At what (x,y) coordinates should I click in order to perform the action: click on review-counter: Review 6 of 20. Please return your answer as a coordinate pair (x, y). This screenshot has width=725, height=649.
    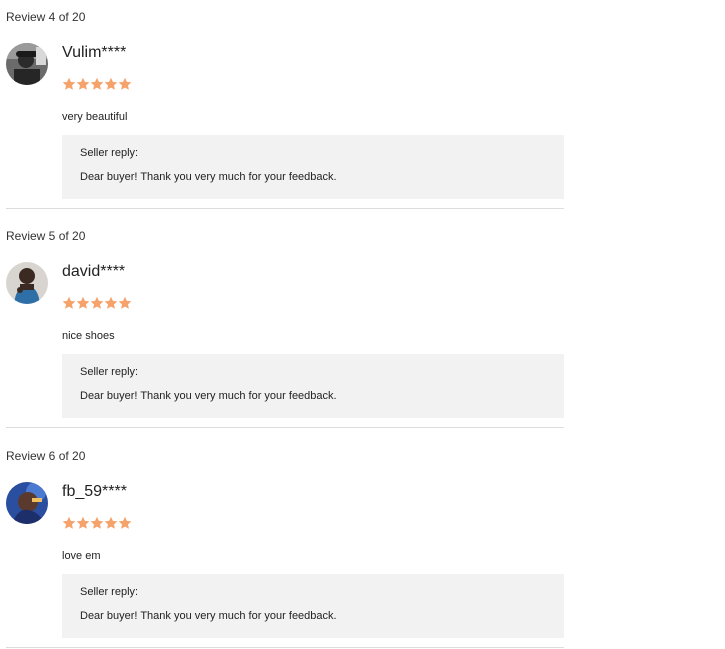
    Looking at the image, I should click on (46, 456).